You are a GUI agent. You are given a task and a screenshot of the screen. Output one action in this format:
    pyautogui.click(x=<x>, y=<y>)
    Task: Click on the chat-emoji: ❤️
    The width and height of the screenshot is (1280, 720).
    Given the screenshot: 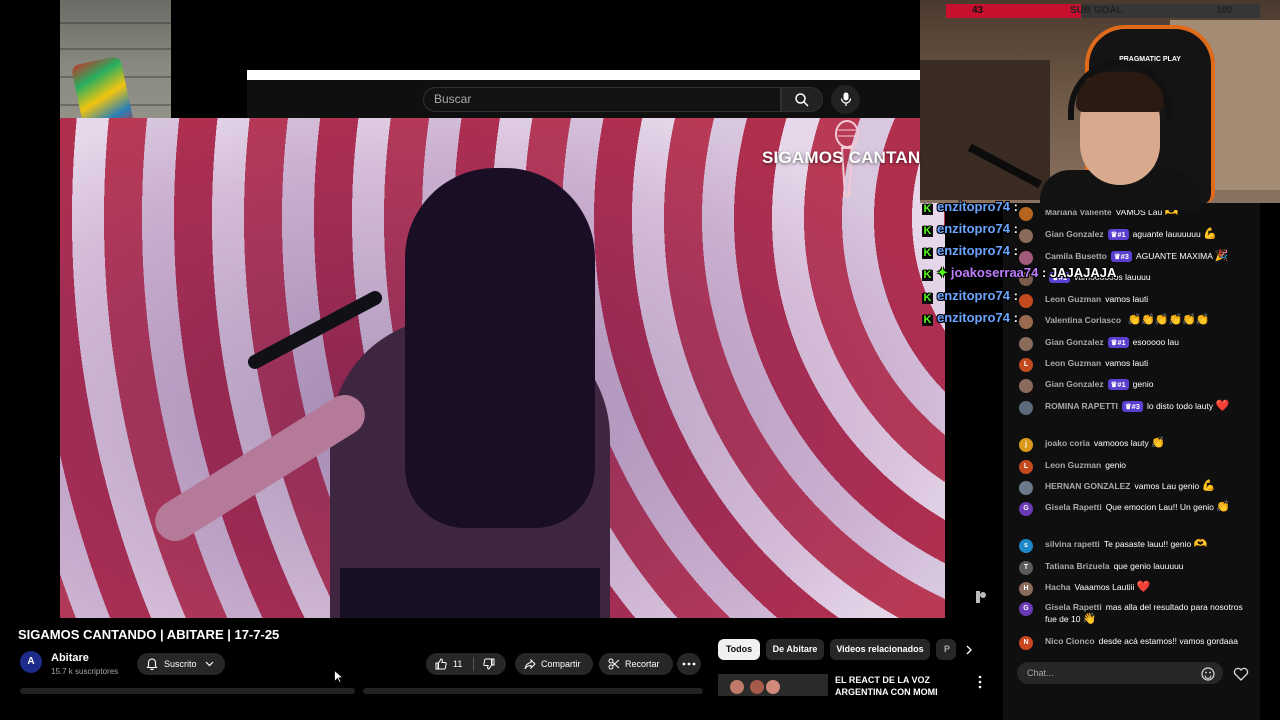 What is the action you would take?
    pyautogui.click(x=1143, y=587)
    